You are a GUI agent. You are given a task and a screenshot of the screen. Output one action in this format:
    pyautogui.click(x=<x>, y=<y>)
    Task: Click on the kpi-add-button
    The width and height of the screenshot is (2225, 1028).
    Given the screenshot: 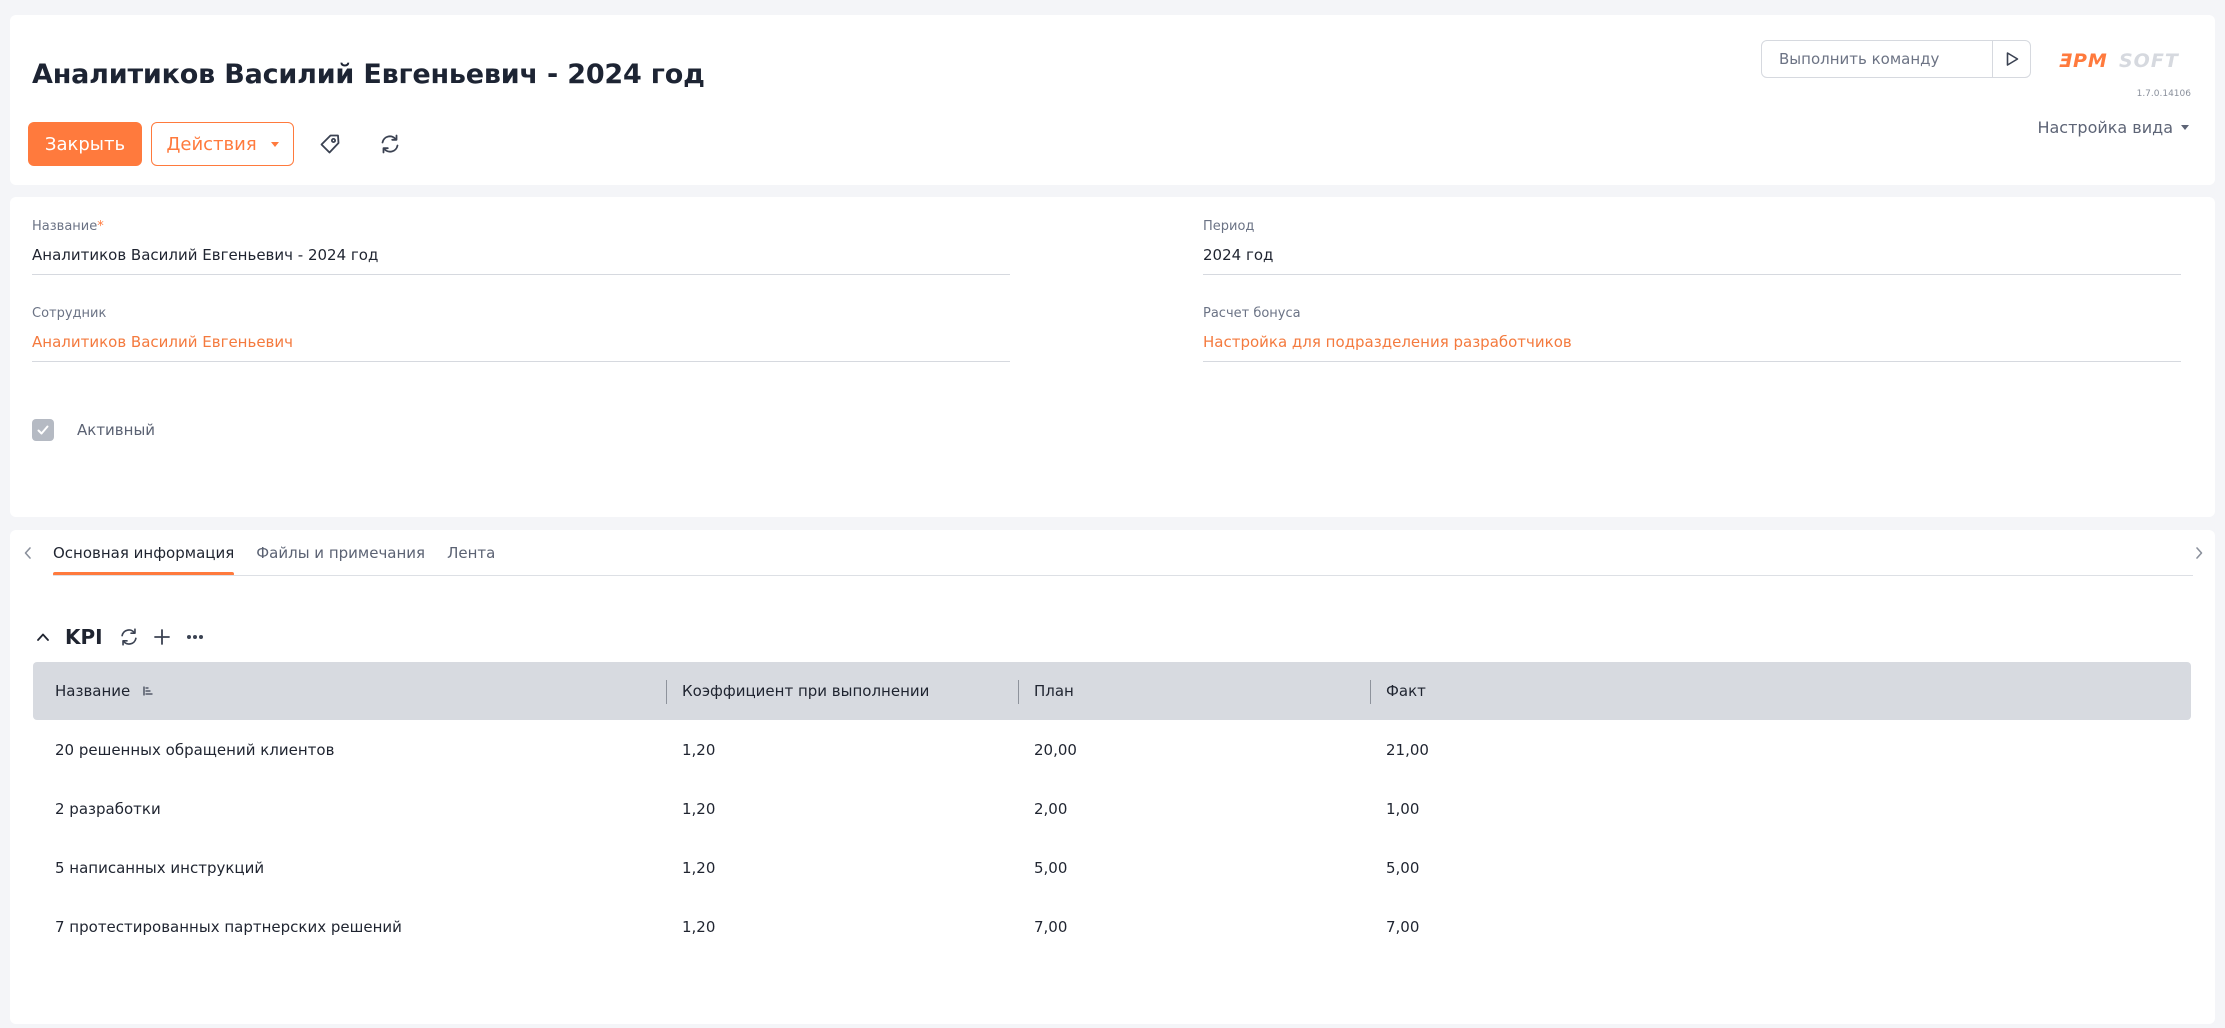 What is the action you would take?
    pyautogui.click(x=162, y=637)
    